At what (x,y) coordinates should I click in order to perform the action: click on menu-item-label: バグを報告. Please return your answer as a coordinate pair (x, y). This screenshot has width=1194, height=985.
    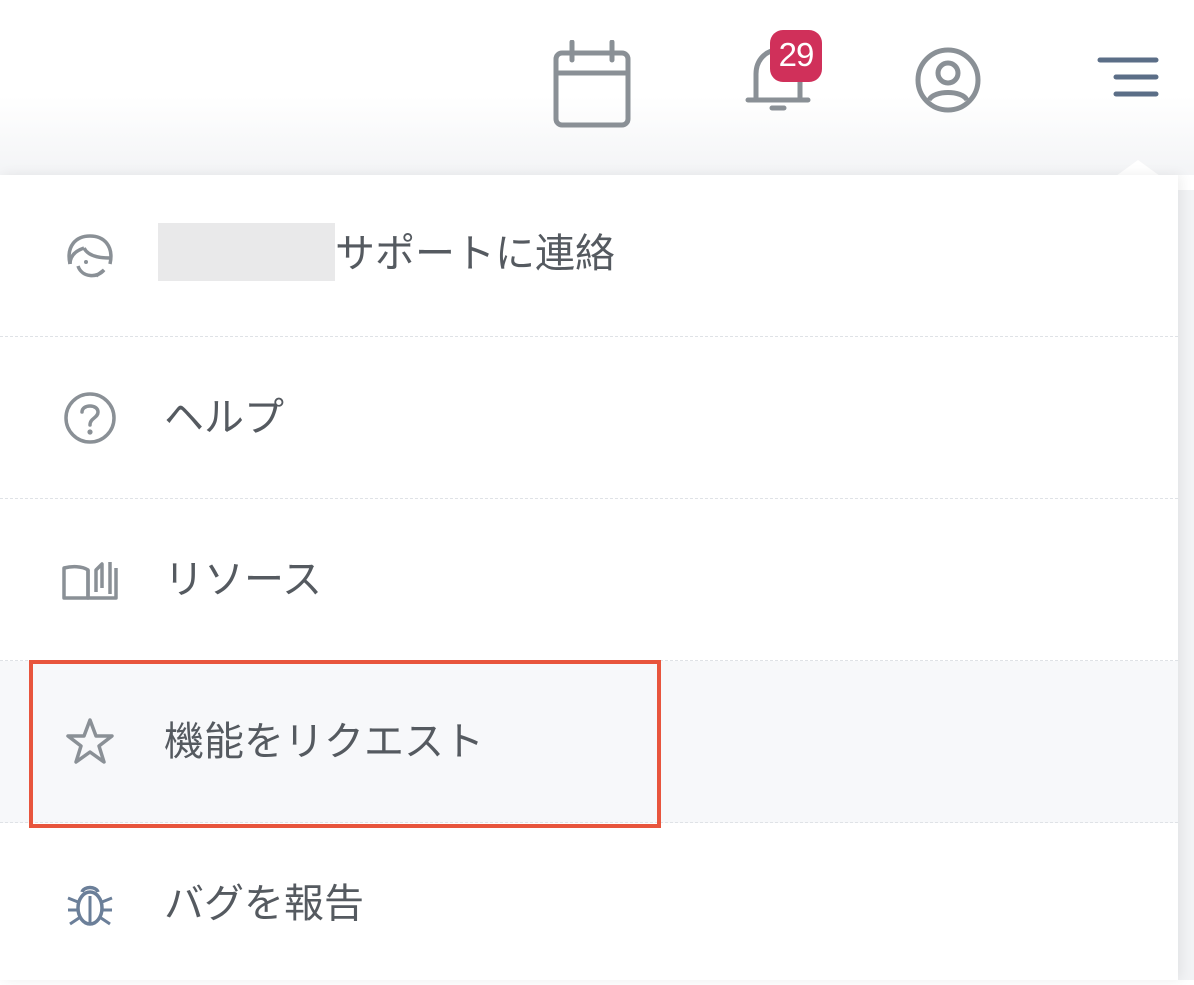
    Looking at the image, I should click on (264, 904).